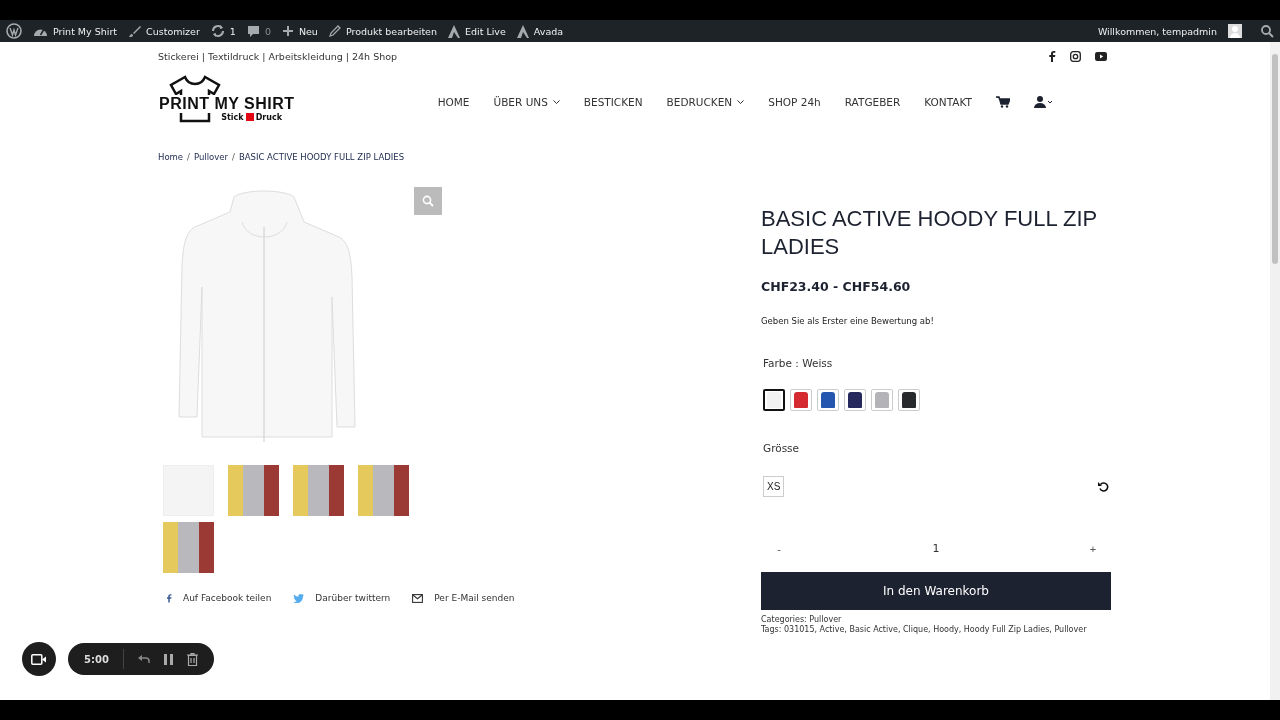  I want to click on share-link: Per E-Mail senden, so click(463, 598).